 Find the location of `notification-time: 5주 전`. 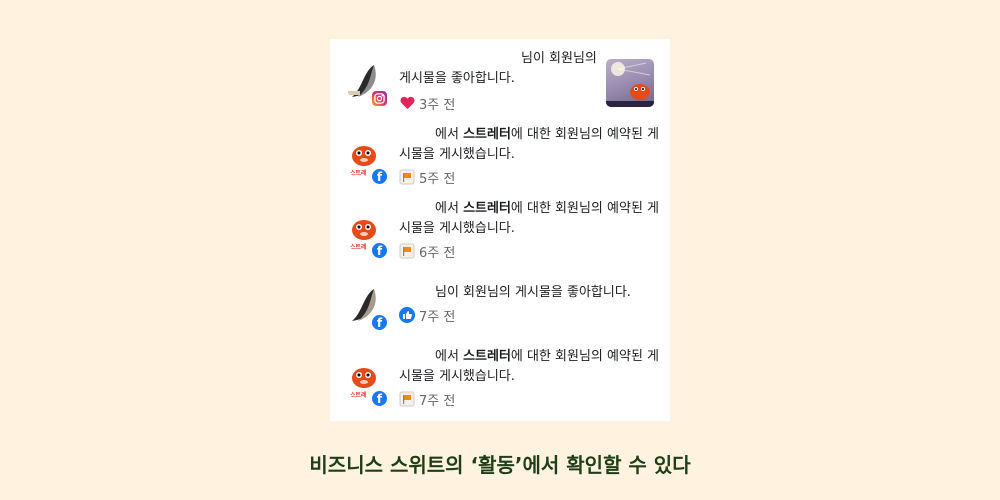

notification-time: 5주 전 is located at coordinates (437, 179).